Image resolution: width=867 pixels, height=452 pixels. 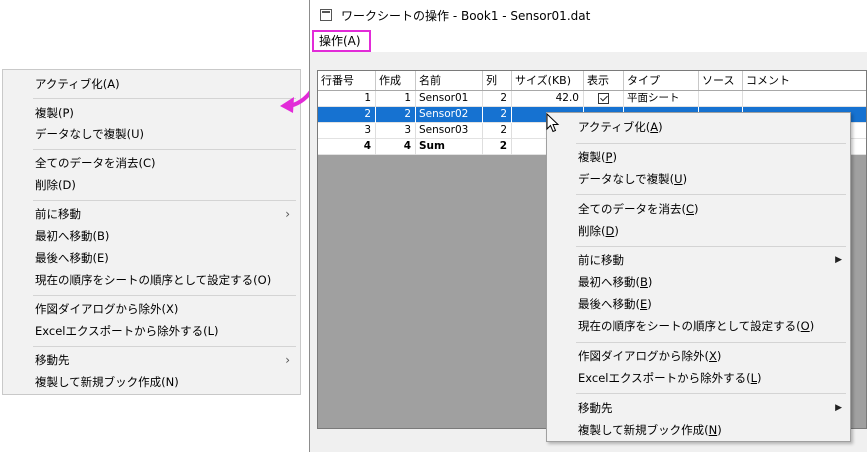 What do you see at coordinates (151, 360) in the screenshot?
I see `menu-item-move-to: 移動先 ›` at bounding box center [151, 360].